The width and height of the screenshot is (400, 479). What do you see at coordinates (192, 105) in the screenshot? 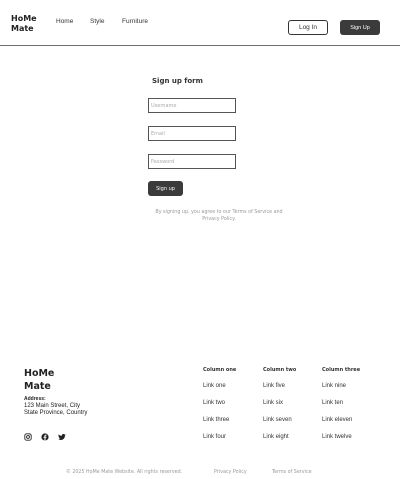
I see `username-input` at bounding box center [192, 105].